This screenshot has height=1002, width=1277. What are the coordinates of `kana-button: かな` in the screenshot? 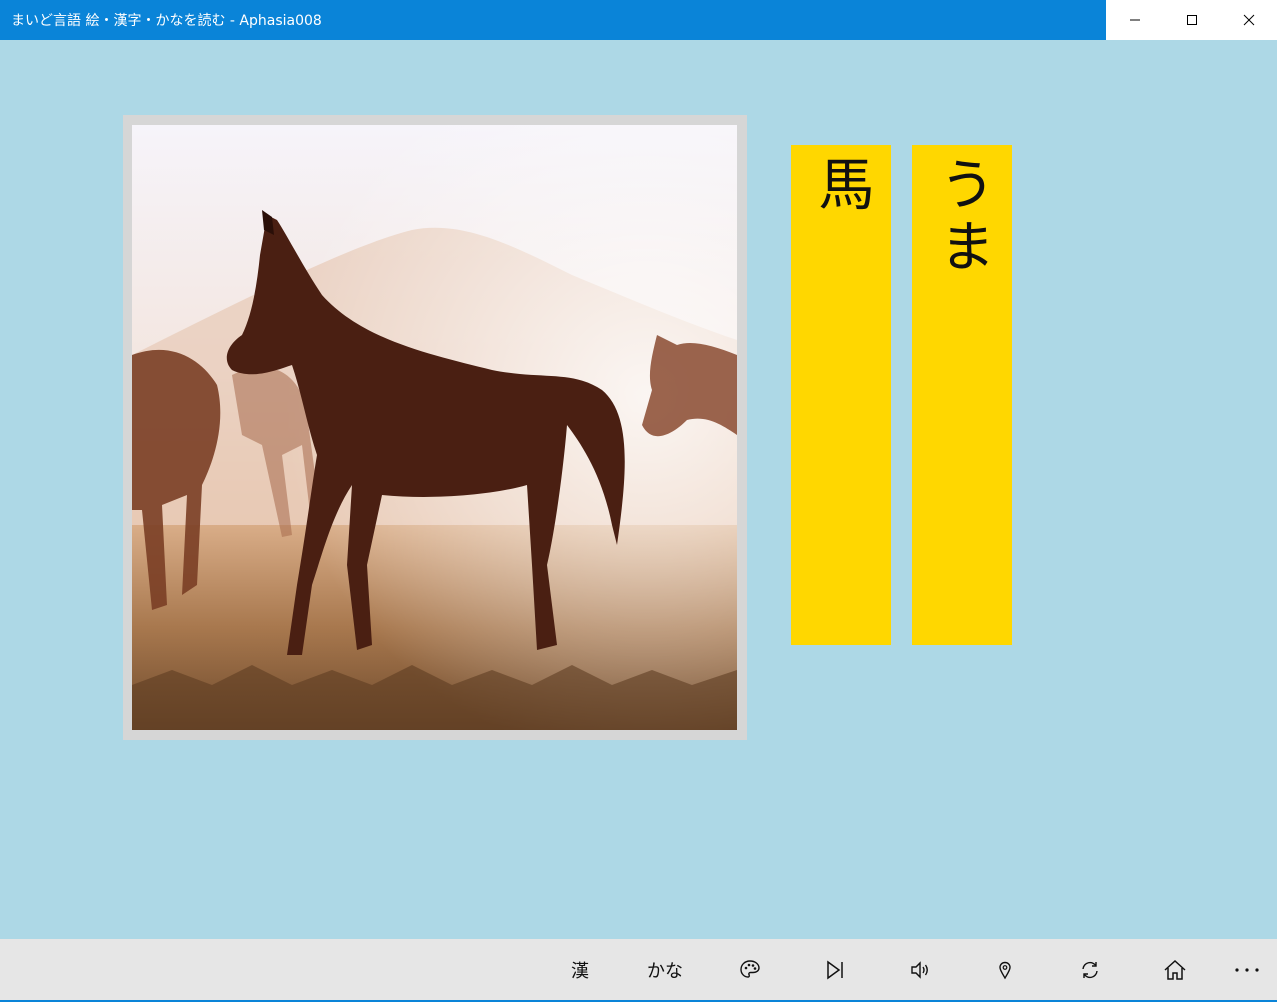 It's located at (665, 969).